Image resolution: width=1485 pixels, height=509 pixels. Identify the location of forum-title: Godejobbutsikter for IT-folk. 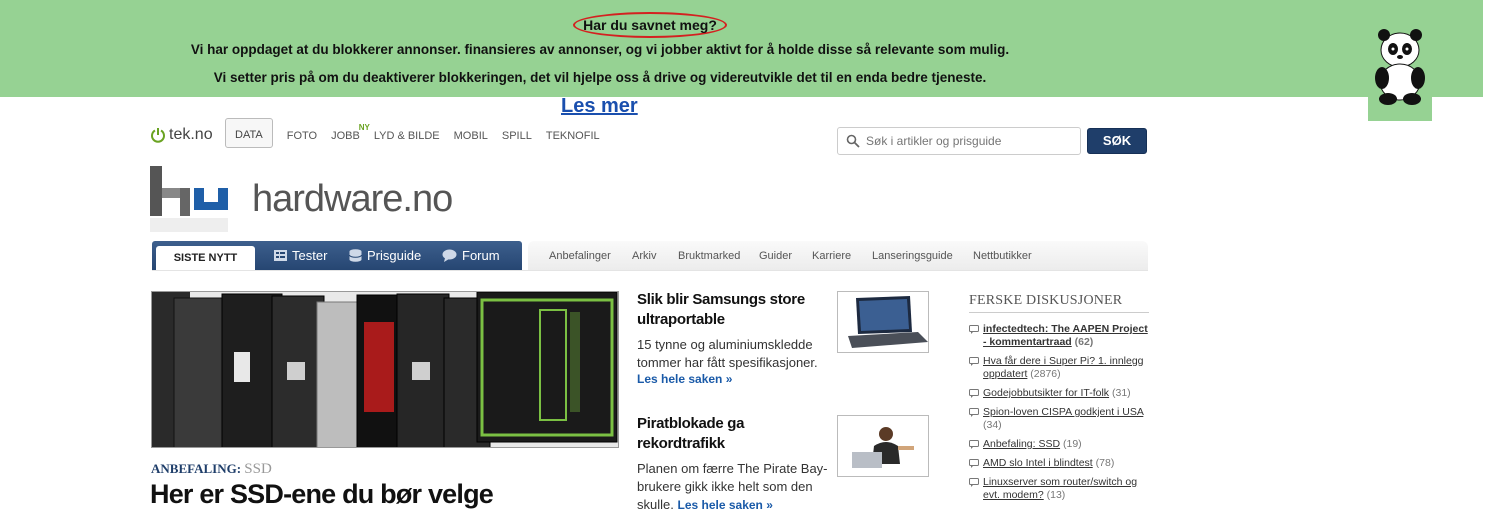
(1046, 393).